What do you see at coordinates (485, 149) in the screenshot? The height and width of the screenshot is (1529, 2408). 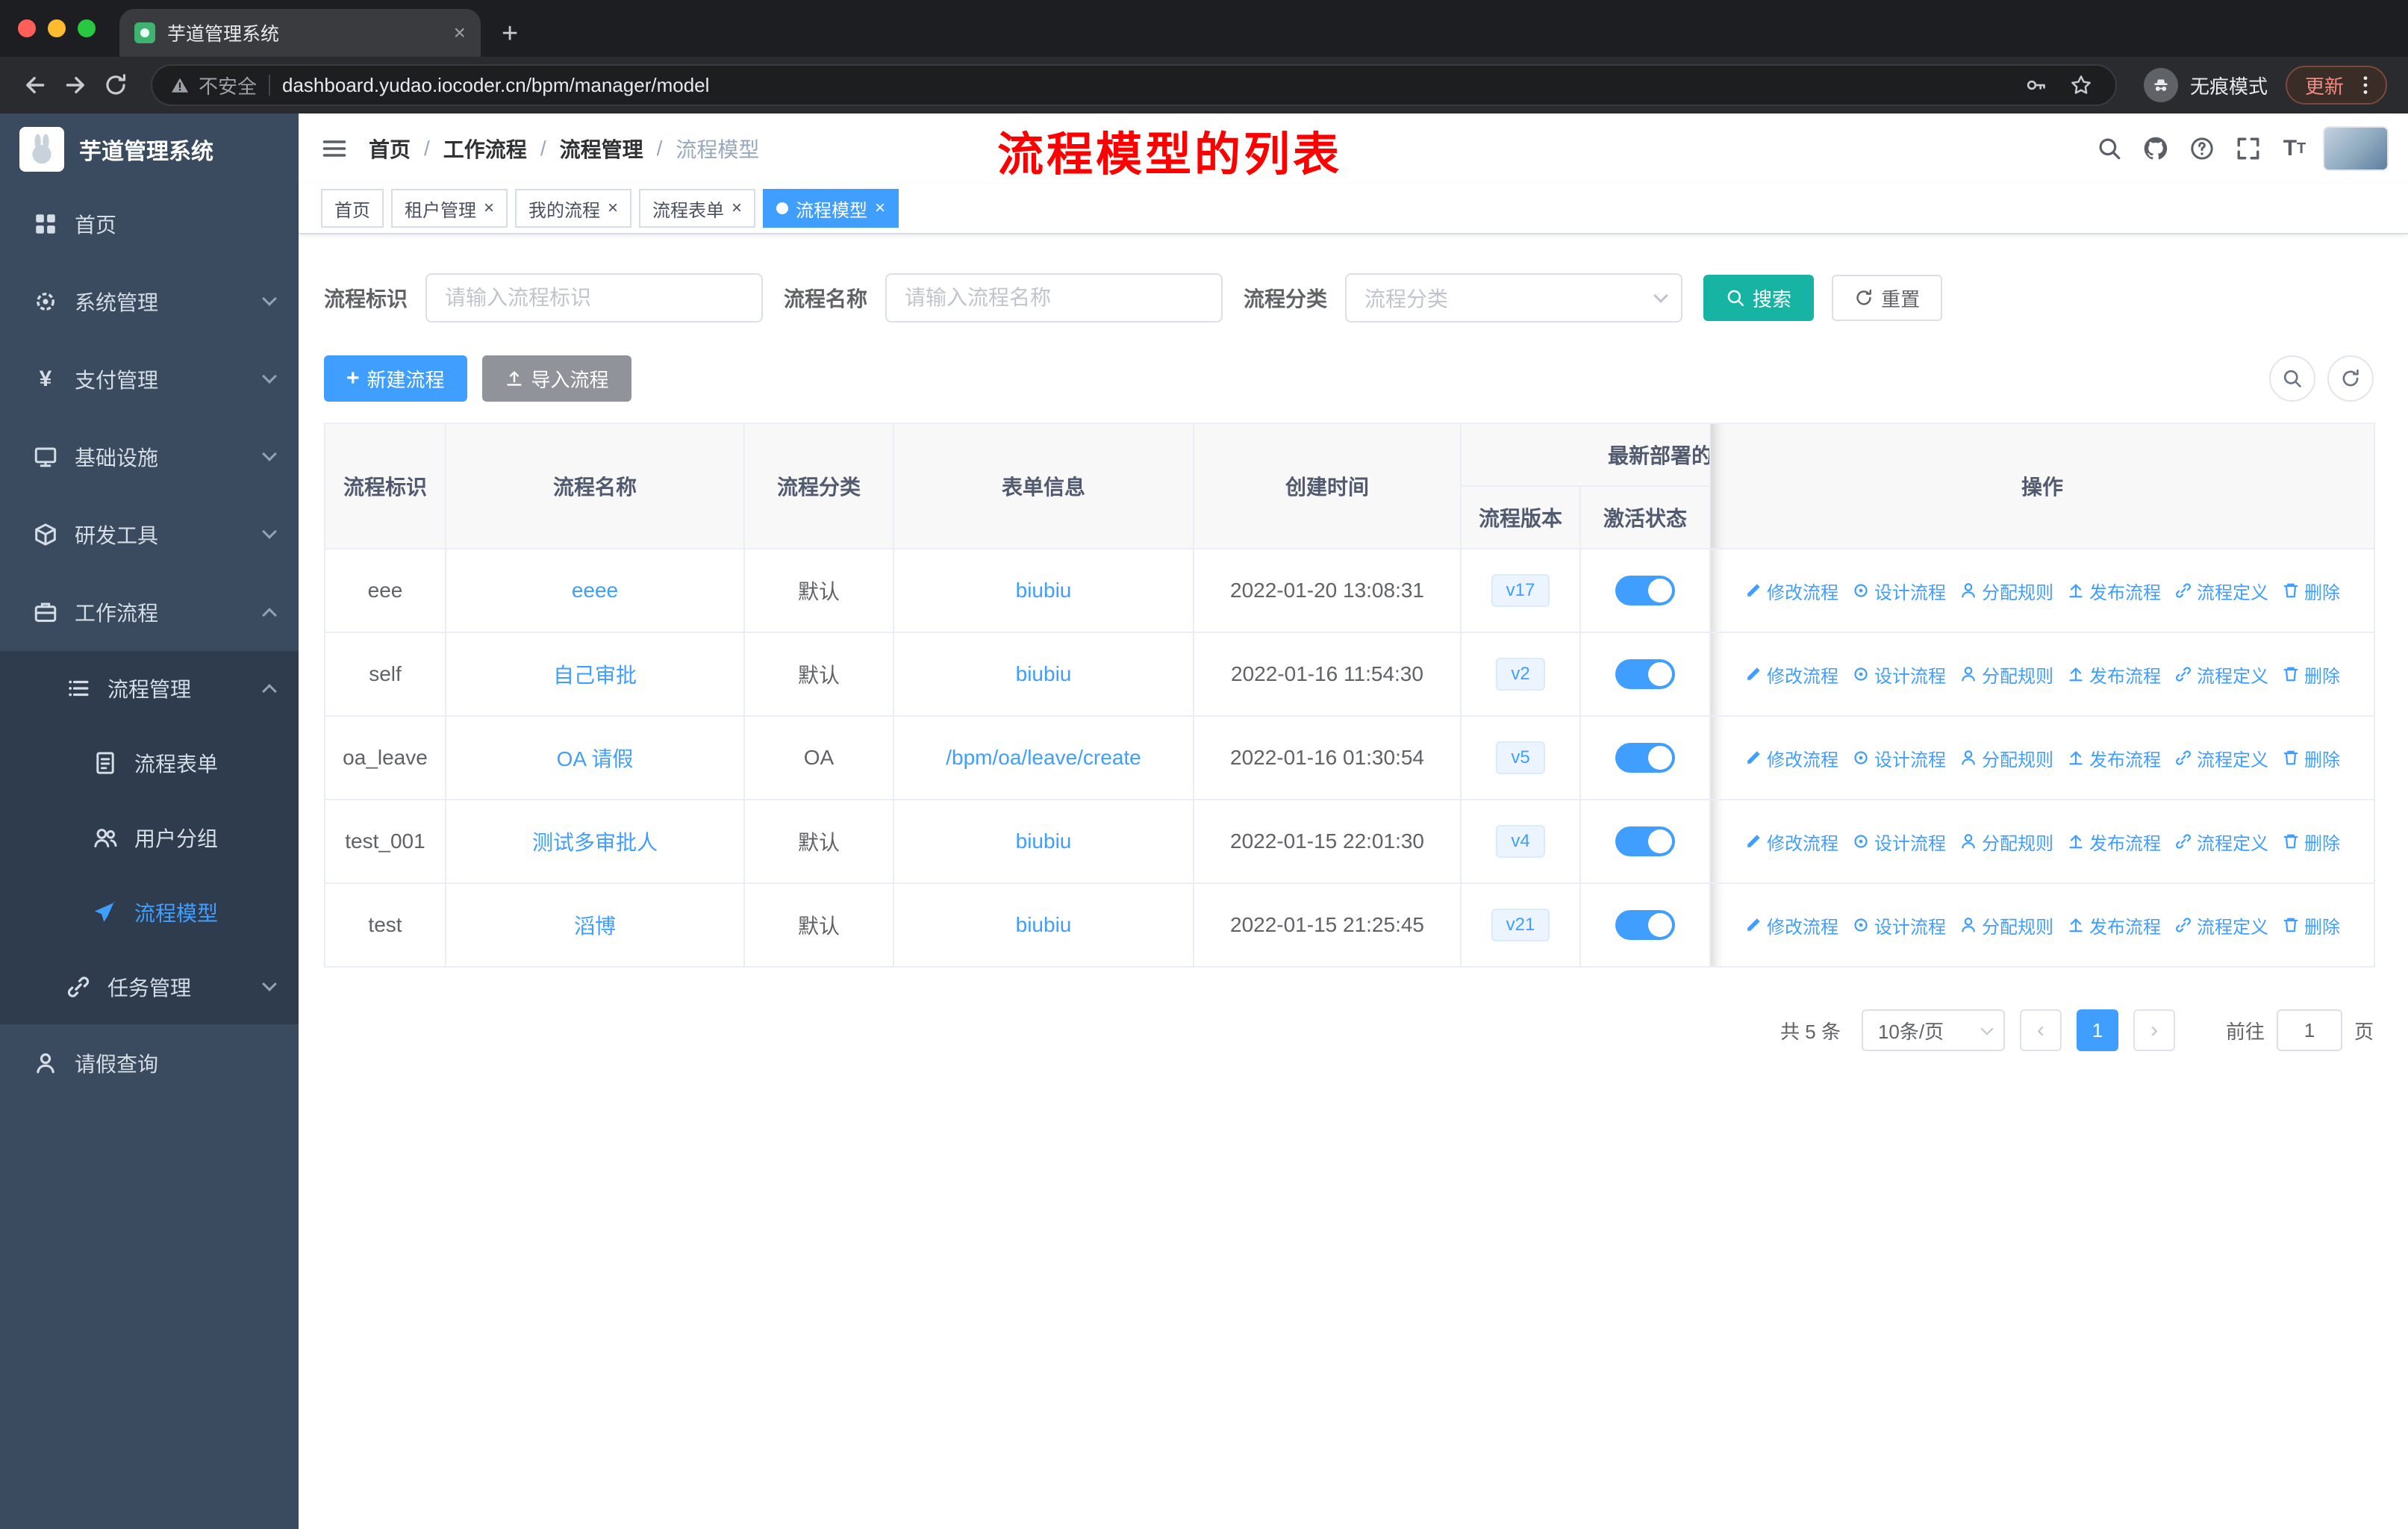 I see `breadcrumb-item: 工作流程` at bounding box center [485, 149].